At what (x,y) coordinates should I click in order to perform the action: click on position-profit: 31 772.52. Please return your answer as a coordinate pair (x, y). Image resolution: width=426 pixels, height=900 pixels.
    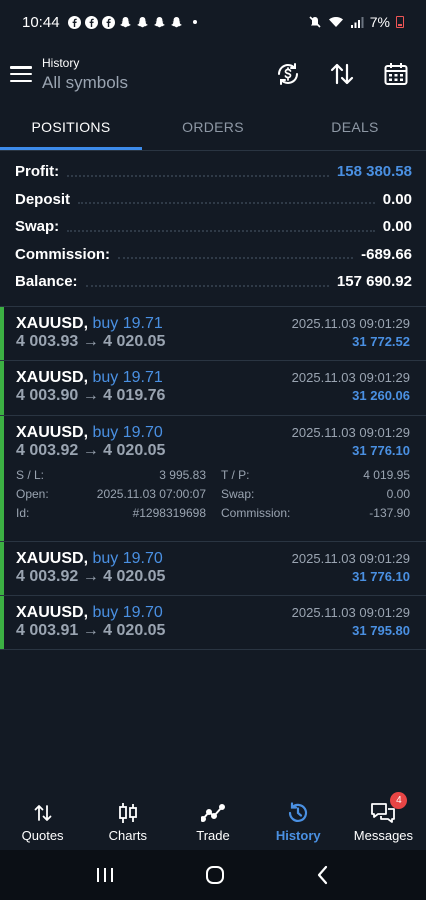
    Looking at the image, I should click on (381, 341).